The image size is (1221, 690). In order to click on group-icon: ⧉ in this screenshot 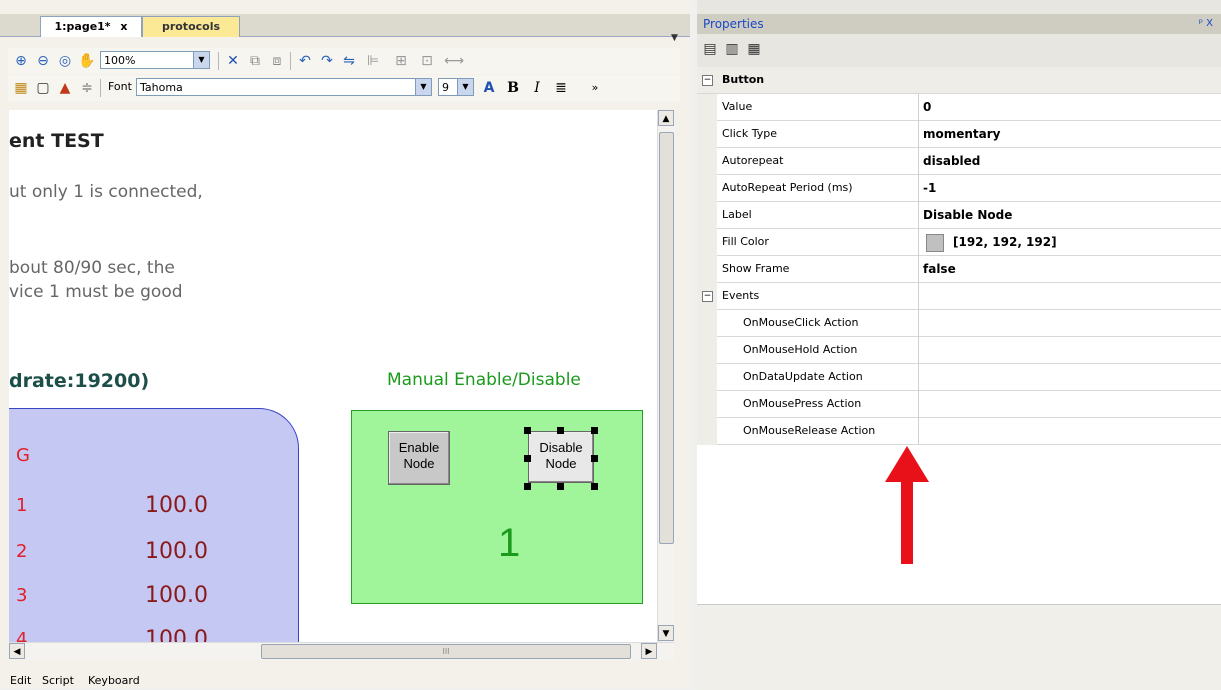, I will do `click(255, 61)`.